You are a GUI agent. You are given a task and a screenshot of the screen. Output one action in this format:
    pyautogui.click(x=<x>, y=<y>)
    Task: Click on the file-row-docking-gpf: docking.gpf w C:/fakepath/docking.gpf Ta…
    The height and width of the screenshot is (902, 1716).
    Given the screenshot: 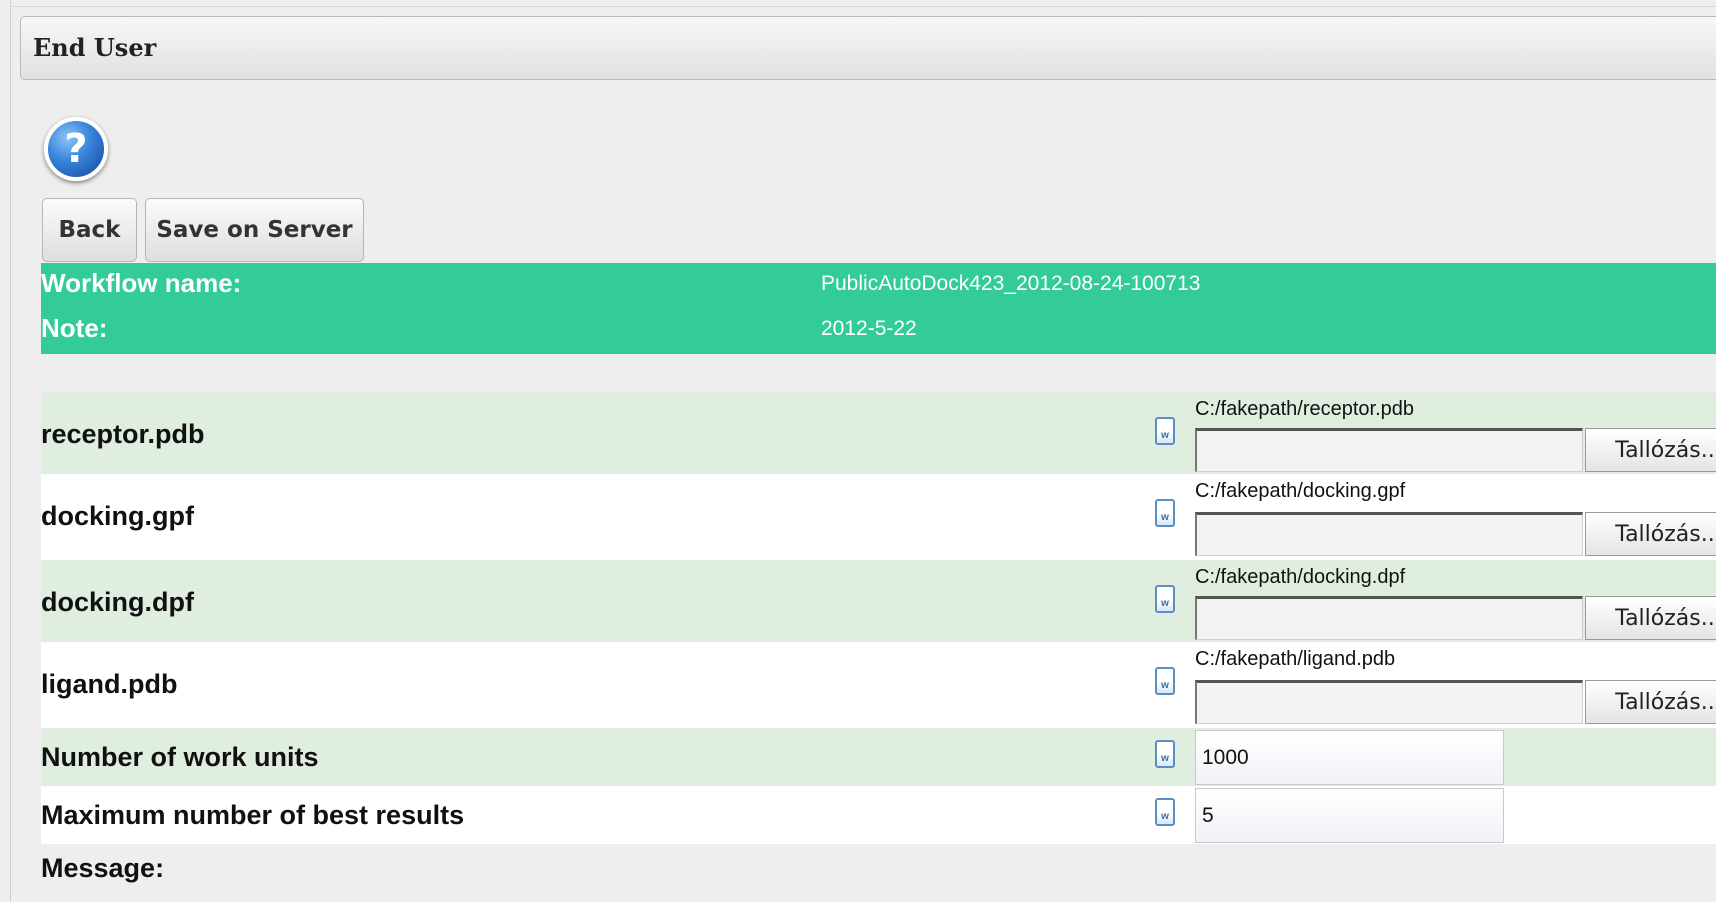 What is the action you would take?
    pyautogui.click(x=878, y=517)
    